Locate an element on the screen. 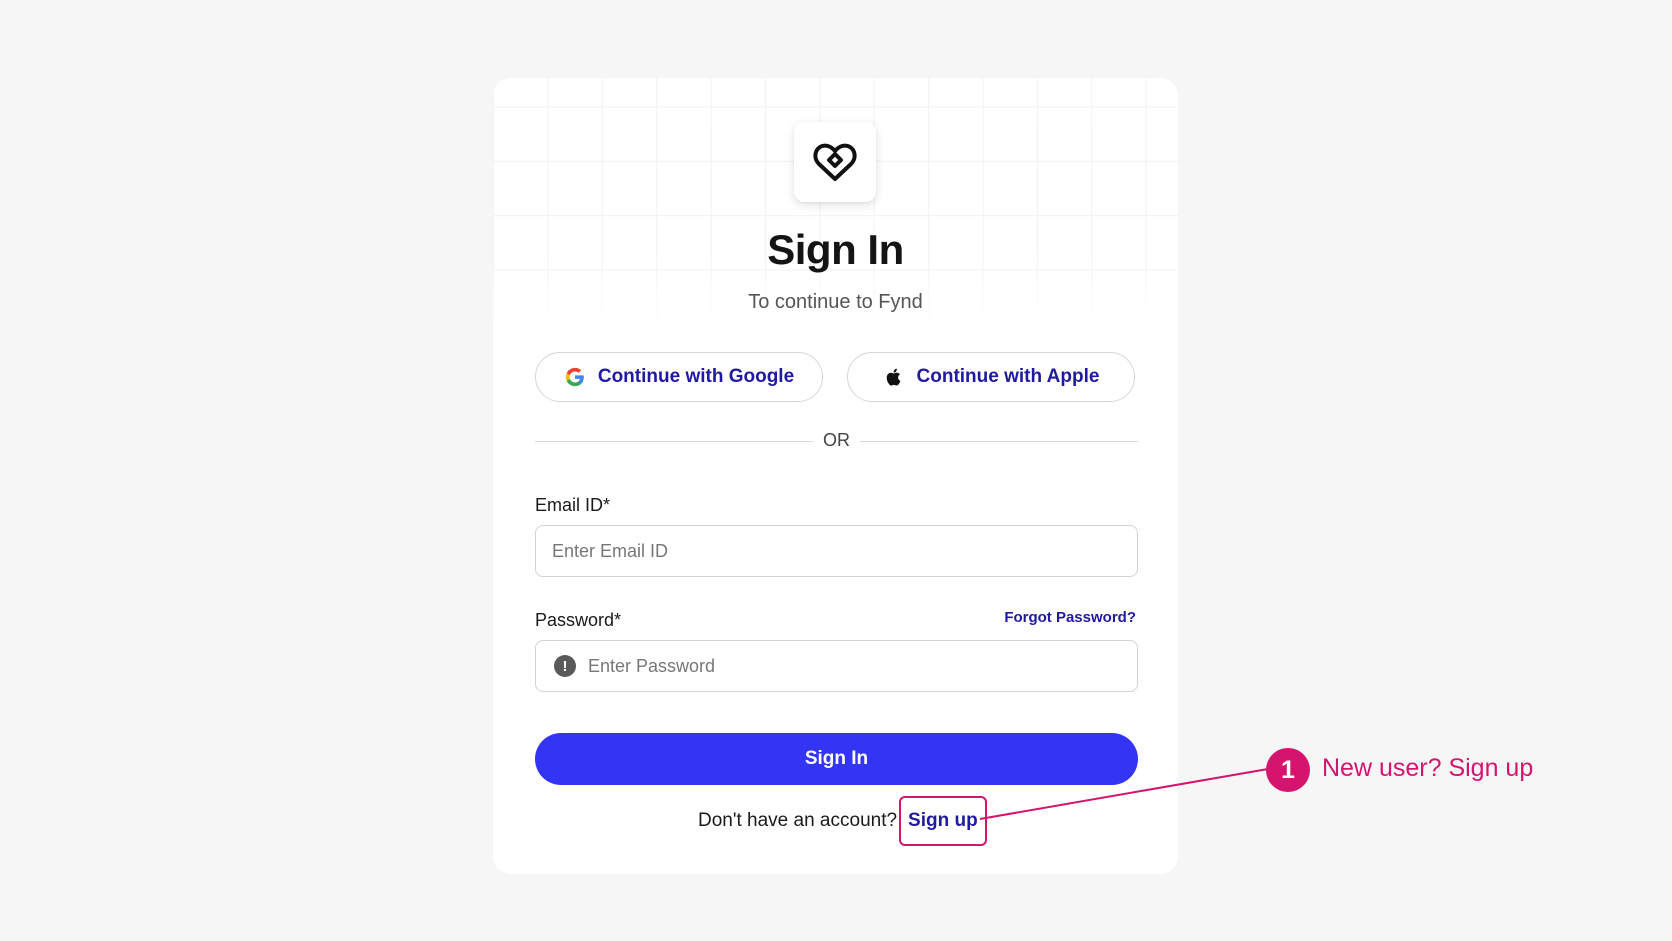 This screenshot has height=941, width=1672. page-title: Sign In is located at coordinates (835, 249).